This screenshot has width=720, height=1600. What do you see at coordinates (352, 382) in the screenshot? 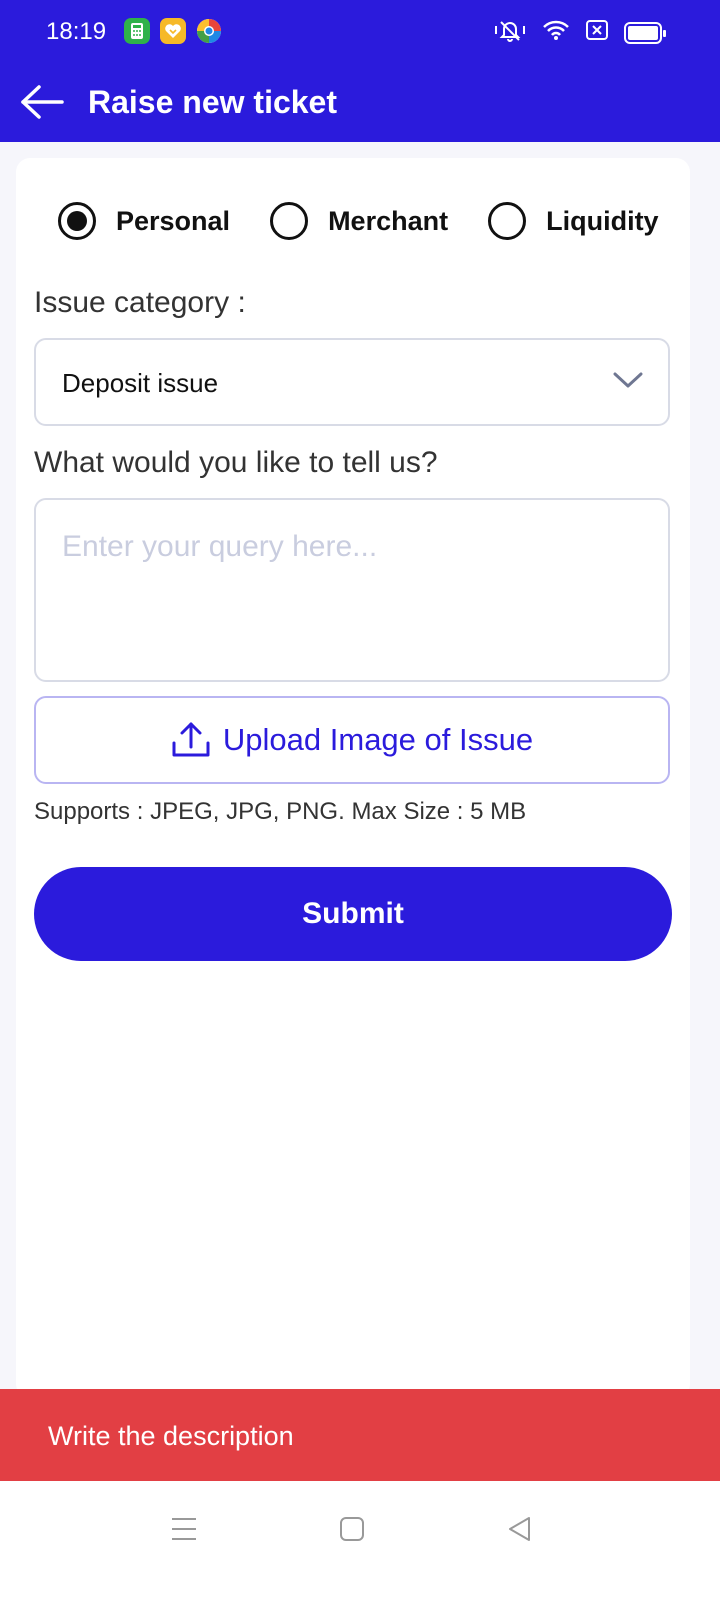
I see `issue-category-dropdown: Deposit issue` at bounding box center [352, 382].